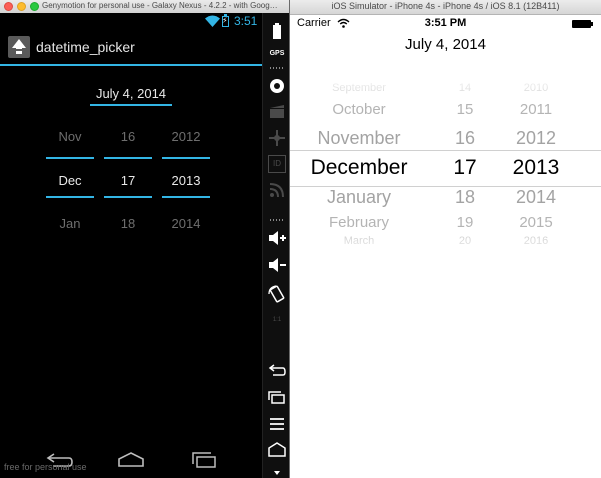 The image size is (601, 478). What do you see at coordinates (582, 24) in the screenshot?
I see `battery-icon` at bounding box center [582, 24].